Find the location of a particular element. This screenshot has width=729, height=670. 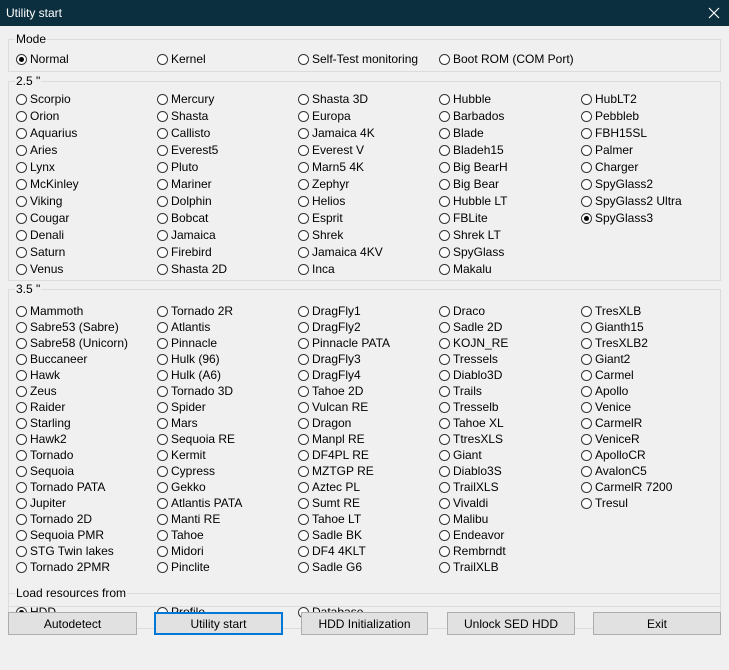

model-3-5-radio-spider: Spider is located at coordinates (181, 407).